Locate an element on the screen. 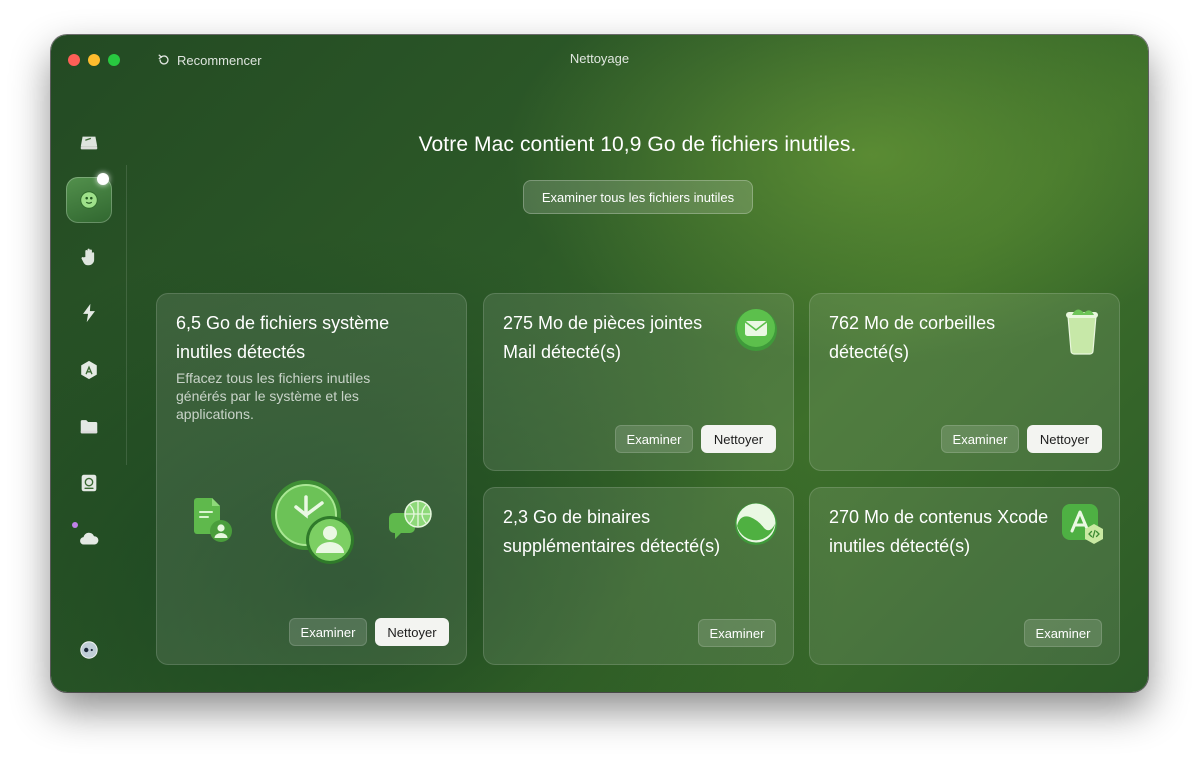  sidebar-item-disk is located at coordinates (89, 143).